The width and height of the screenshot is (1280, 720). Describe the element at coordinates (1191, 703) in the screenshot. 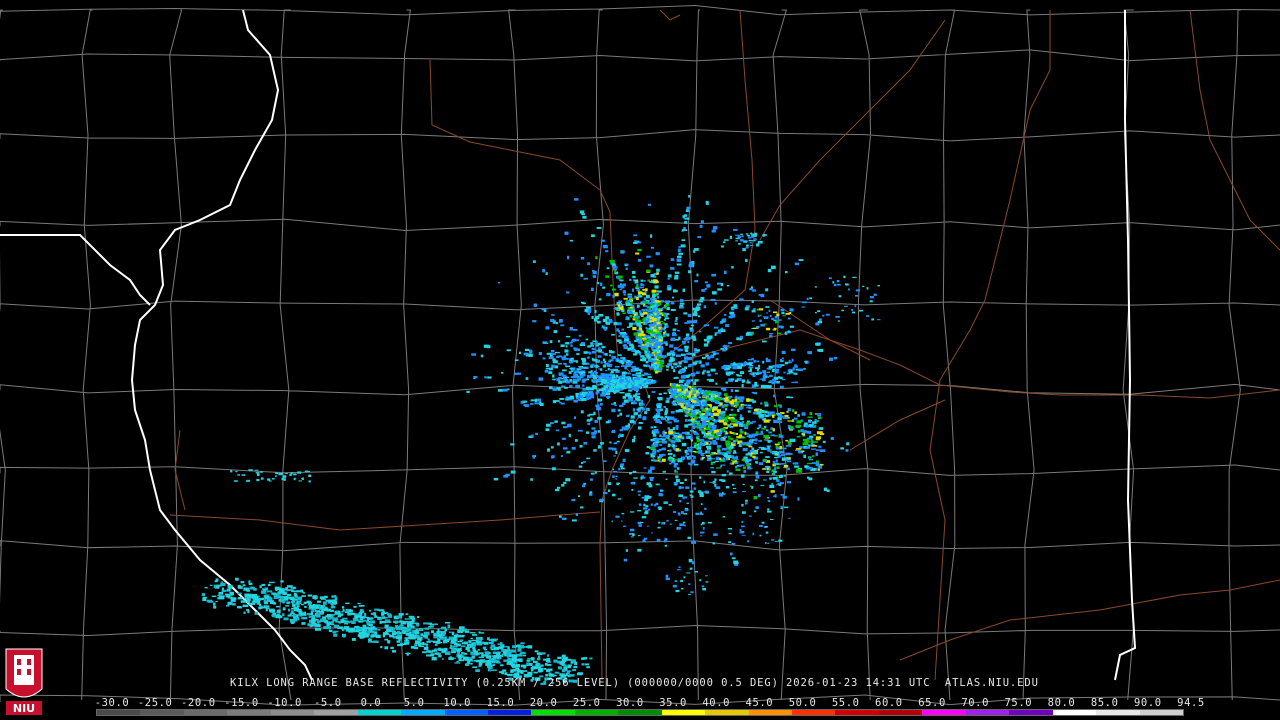

I see `scale-tick-label: 94.5` at that location.